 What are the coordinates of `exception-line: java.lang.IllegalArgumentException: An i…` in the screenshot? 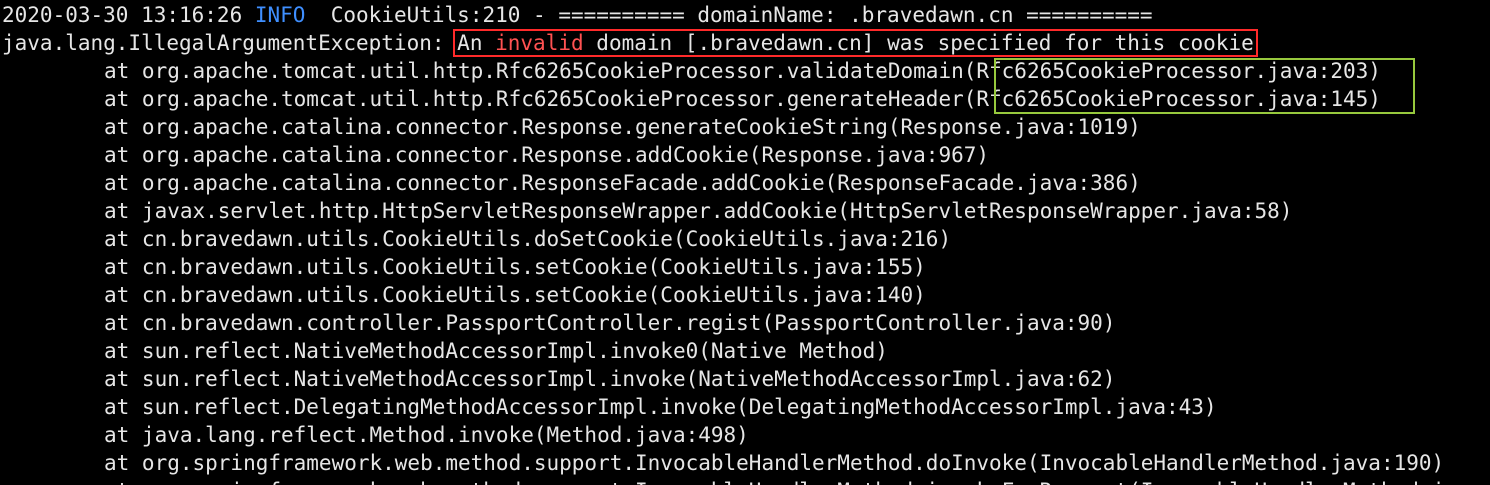 It's located at (630, 43).